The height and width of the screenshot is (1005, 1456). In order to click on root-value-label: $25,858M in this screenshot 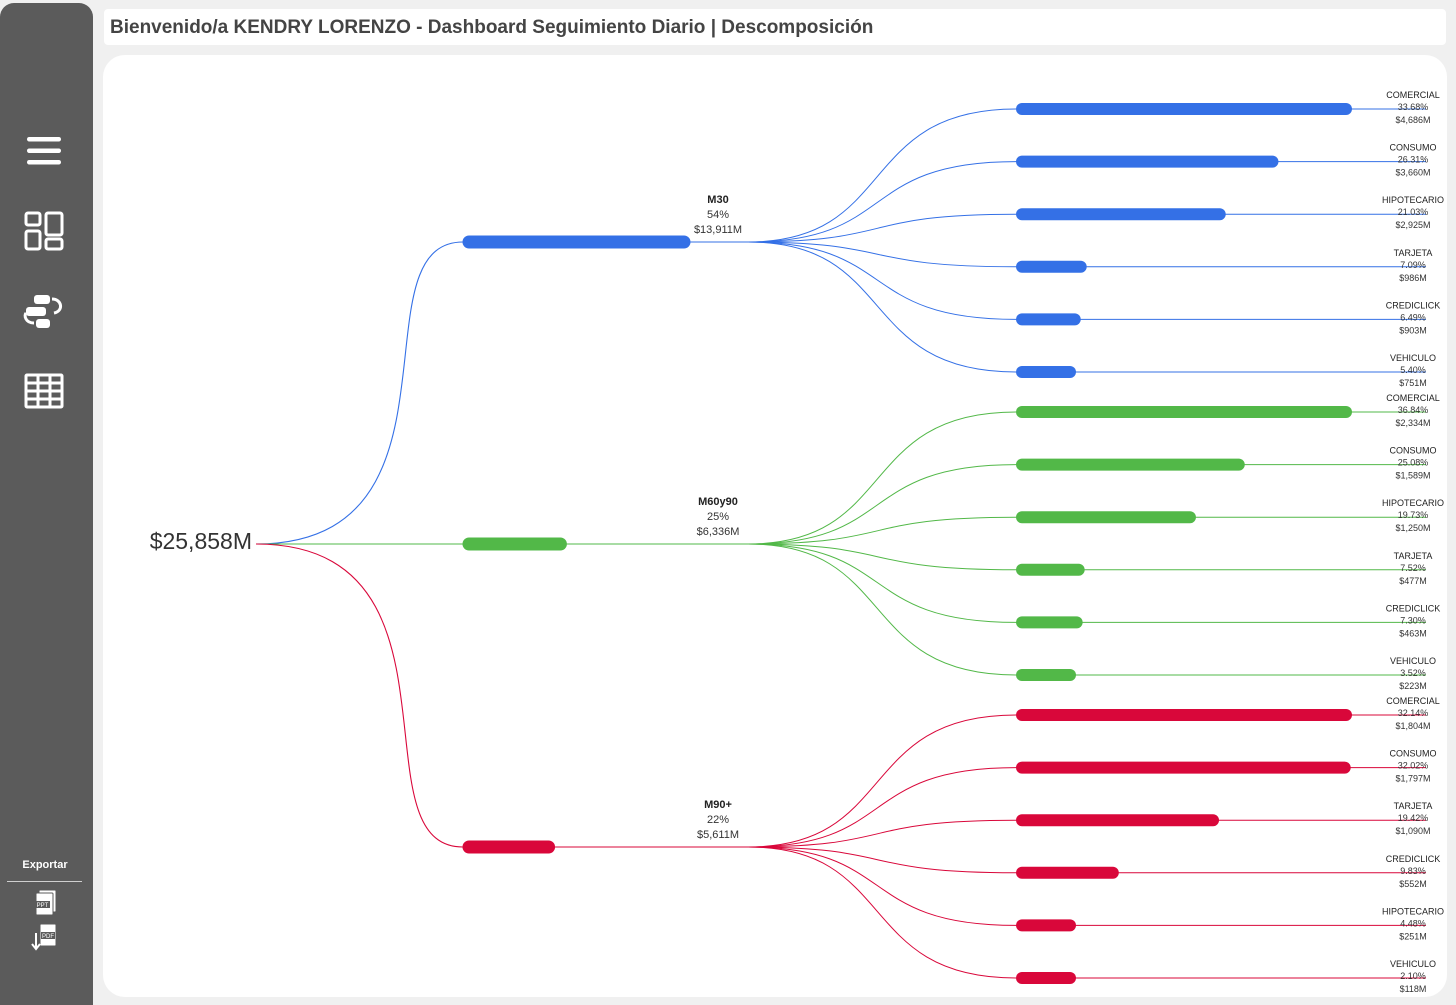, I will do `click(201, 541)`.